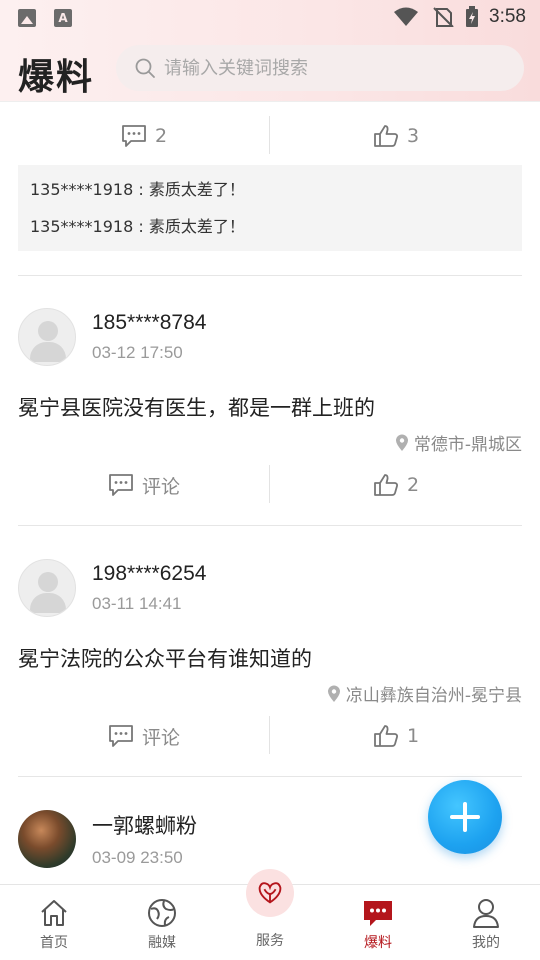  Describe the element at coordinates (63, 18) in the screenshot. I see `text-notification-icon: A` at that location.